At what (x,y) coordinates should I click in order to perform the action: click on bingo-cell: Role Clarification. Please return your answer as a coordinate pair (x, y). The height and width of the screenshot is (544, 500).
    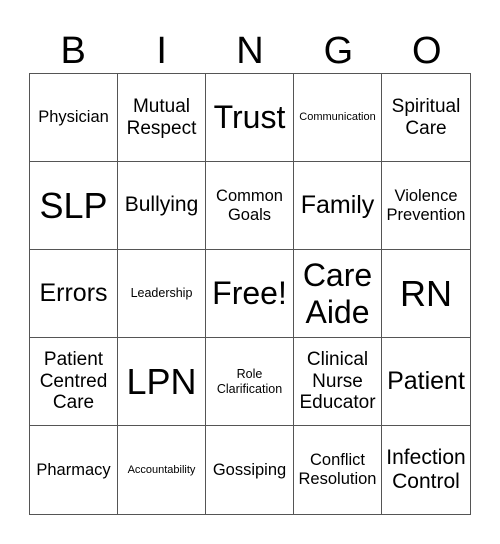
    Looking at the image, I should click on (250, 382).